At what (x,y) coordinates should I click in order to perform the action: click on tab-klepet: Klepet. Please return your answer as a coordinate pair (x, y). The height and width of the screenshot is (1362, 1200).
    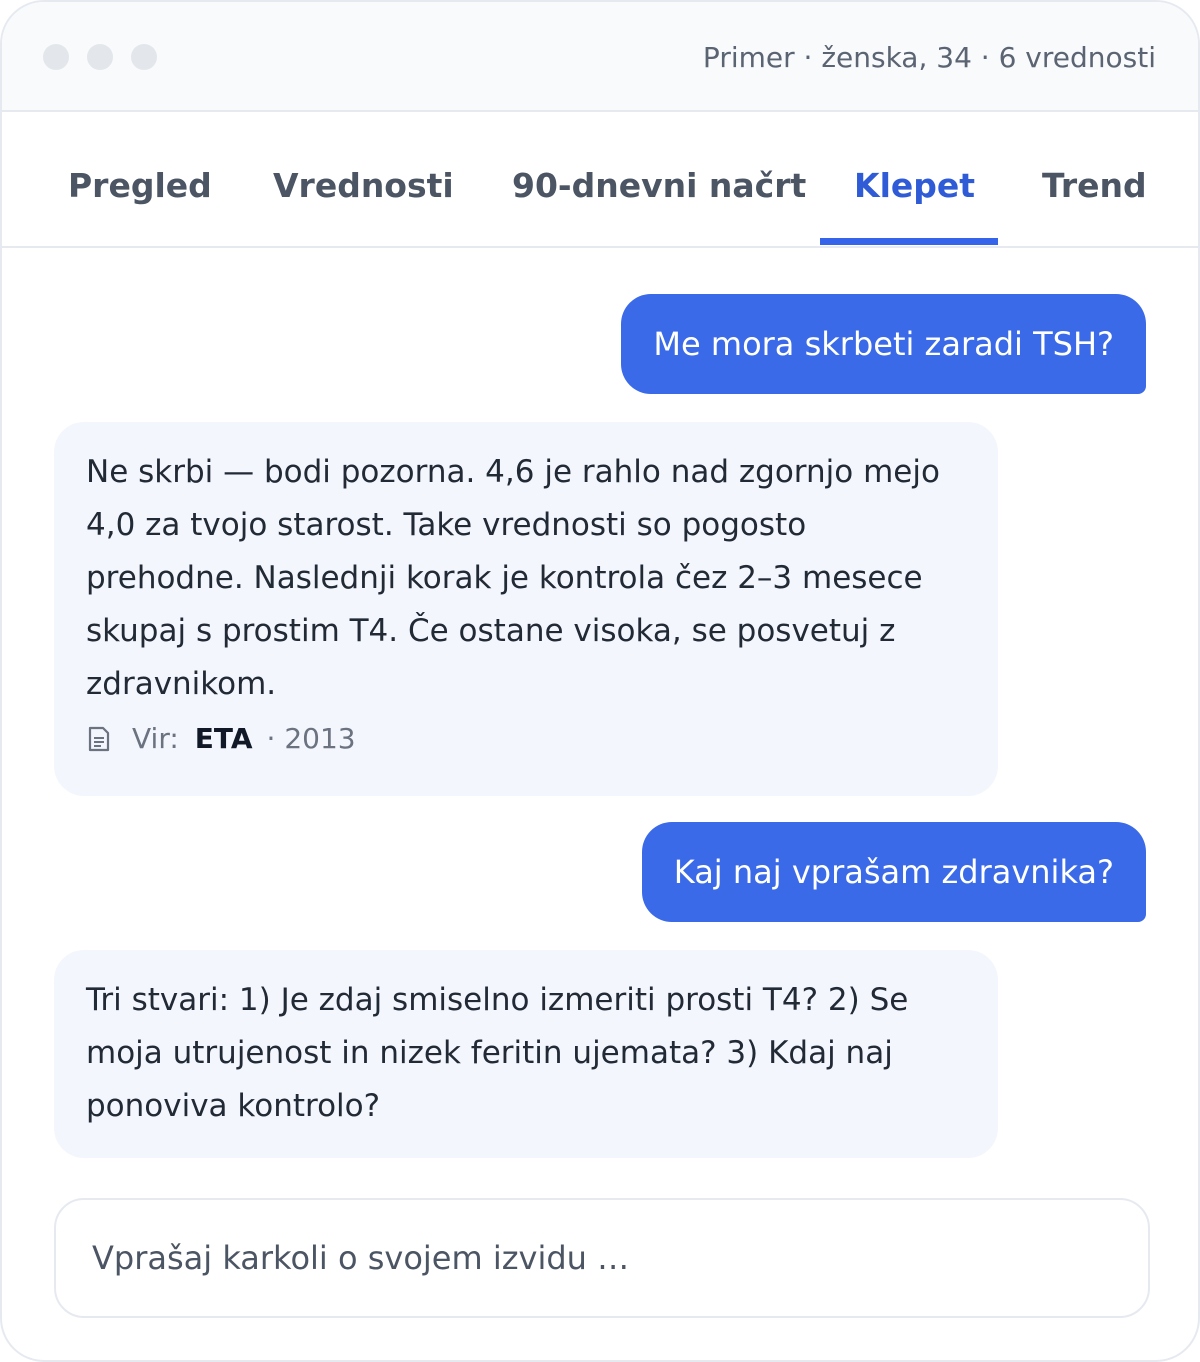
    Looking at the image, I should click on (914, 186).